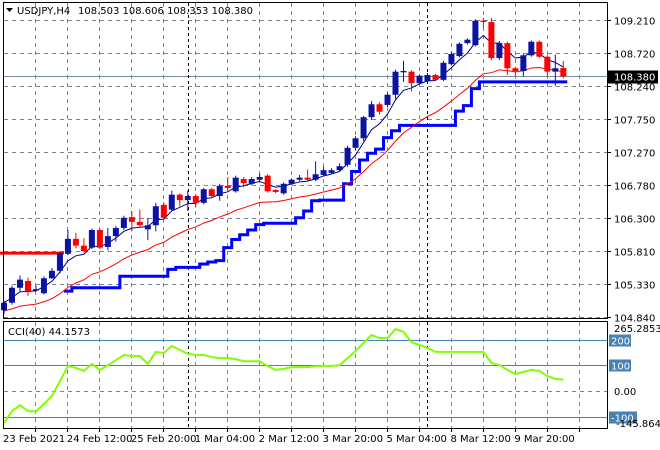 The image size is (660, 450). What do you see at coordinates (634, 286) in the screenshot?
I see `price-tick-label: 105.330` at bounding box center [634, 286].